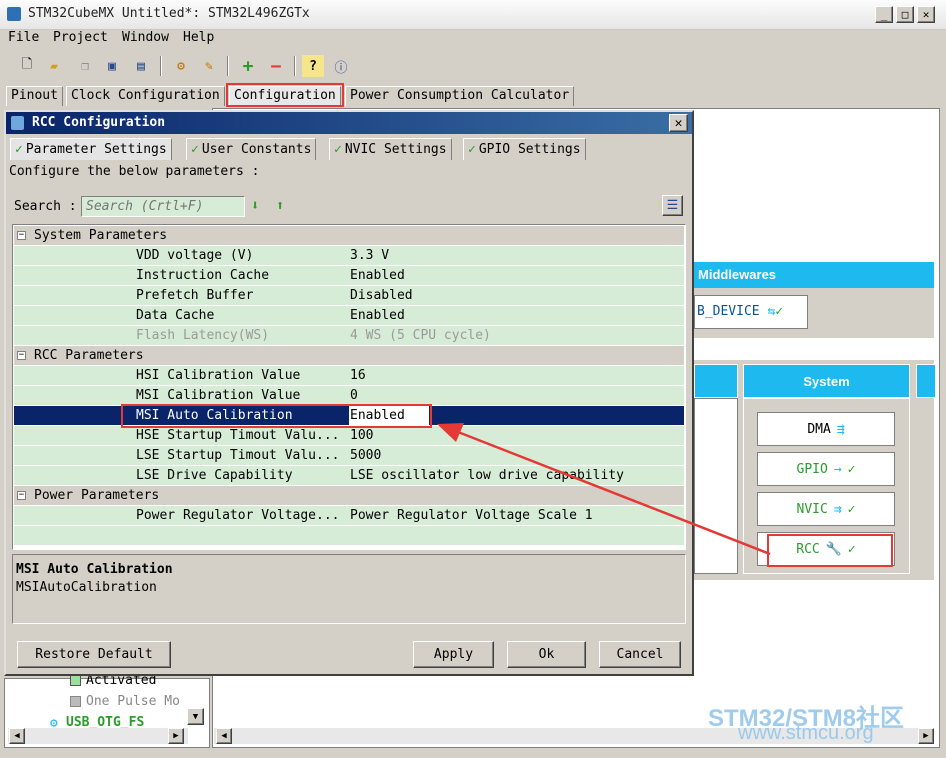  What do you see at coordinates (276, 66) in the screenshot?
I see `remove-icon: −` at bounding box center [276, 66].